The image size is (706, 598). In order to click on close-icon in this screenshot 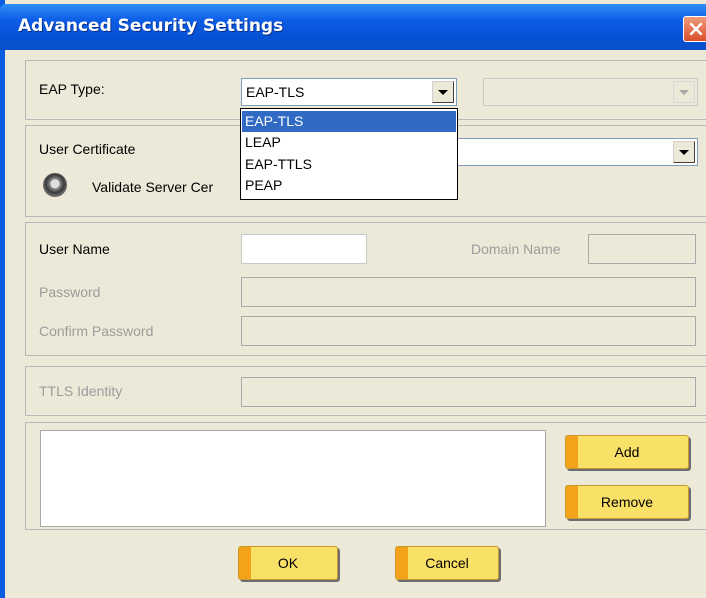, I will do `click(696, 29)`.